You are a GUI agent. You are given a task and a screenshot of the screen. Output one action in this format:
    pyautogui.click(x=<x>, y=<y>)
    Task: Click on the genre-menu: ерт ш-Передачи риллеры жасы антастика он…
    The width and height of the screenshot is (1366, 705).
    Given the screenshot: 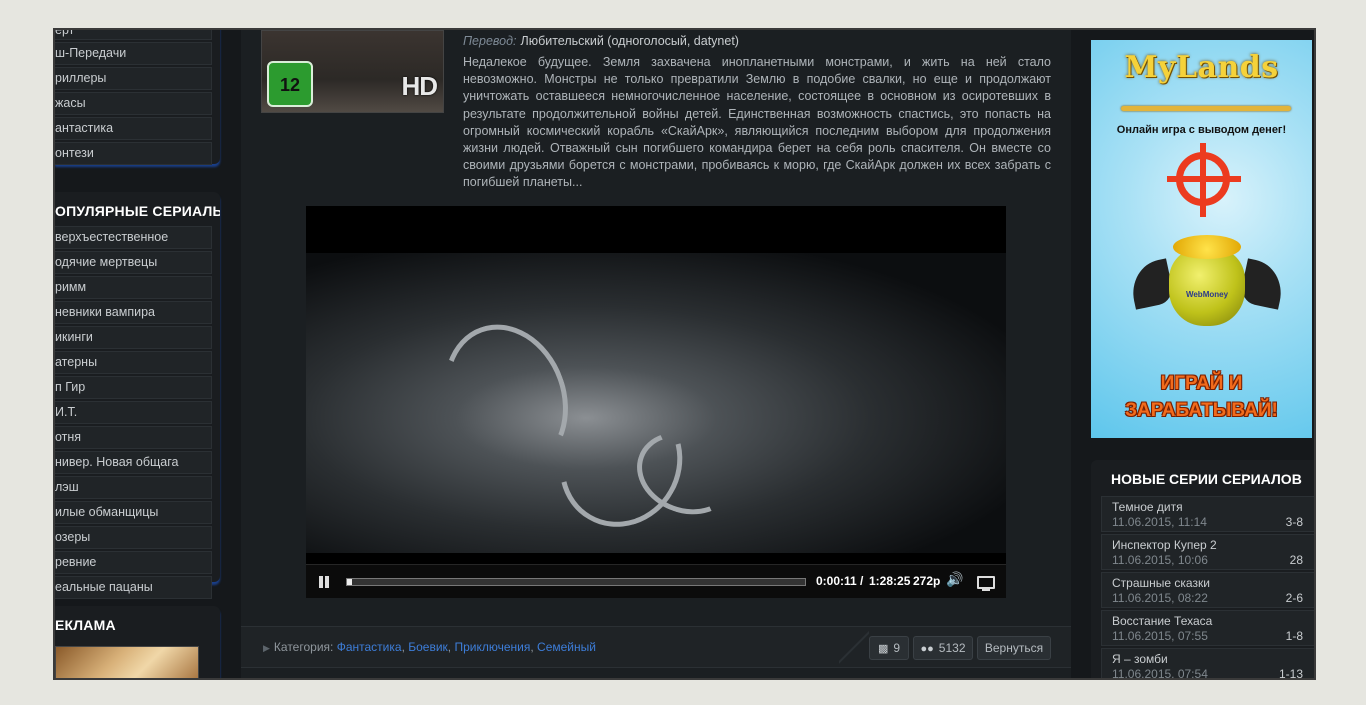 What is the action you would take?
    pyautogui.click(x=137, y=97)
    